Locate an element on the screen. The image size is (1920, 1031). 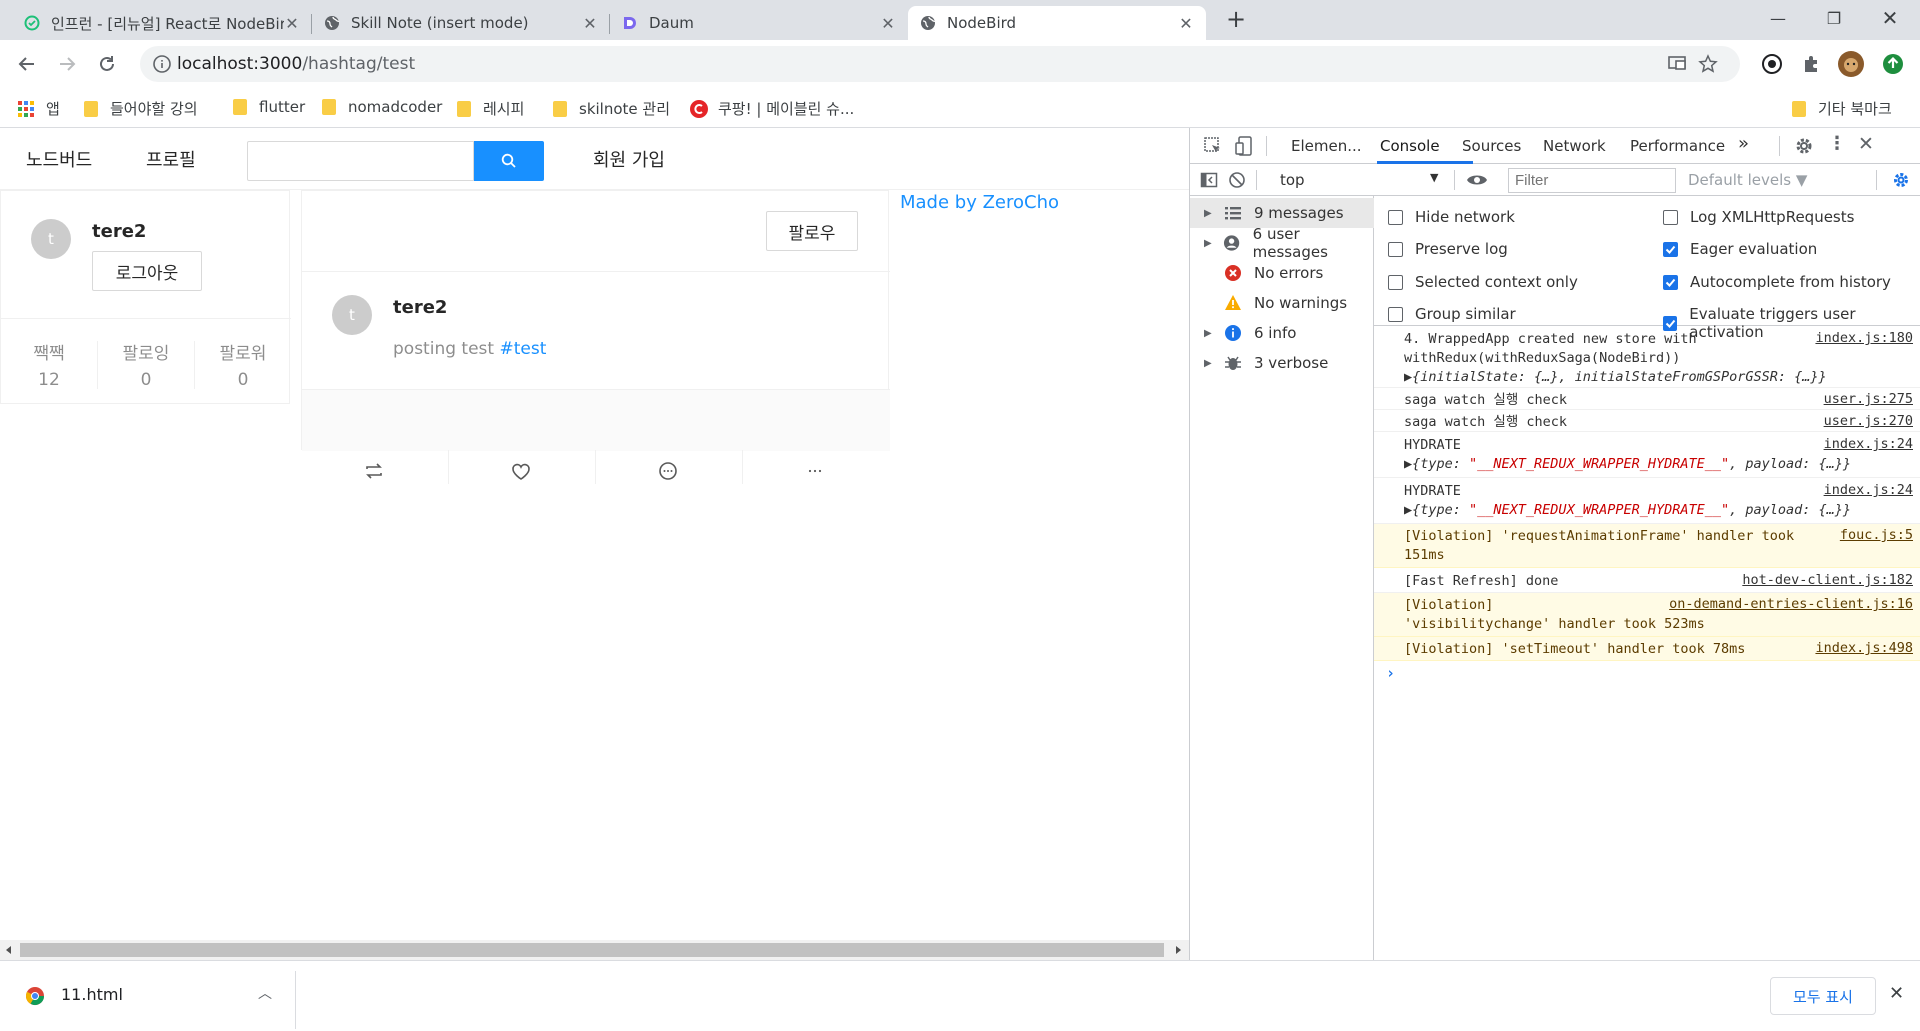
hashtag-link: #test is located at coordinates (522, 349).